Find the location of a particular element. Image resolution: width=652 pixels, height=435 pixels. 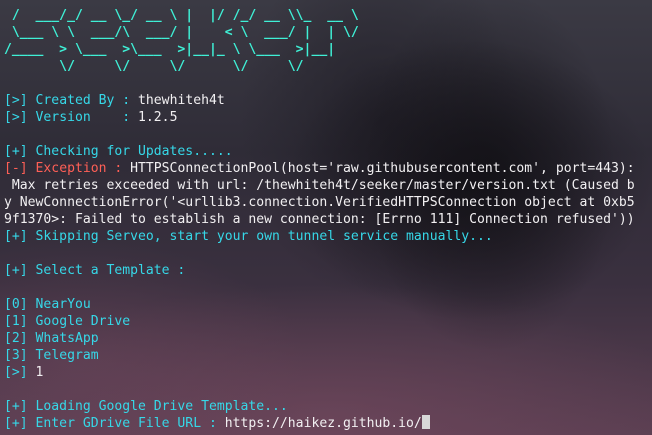

template-option-nearyou: [0] NearYou is located at coordinates (328, 304).